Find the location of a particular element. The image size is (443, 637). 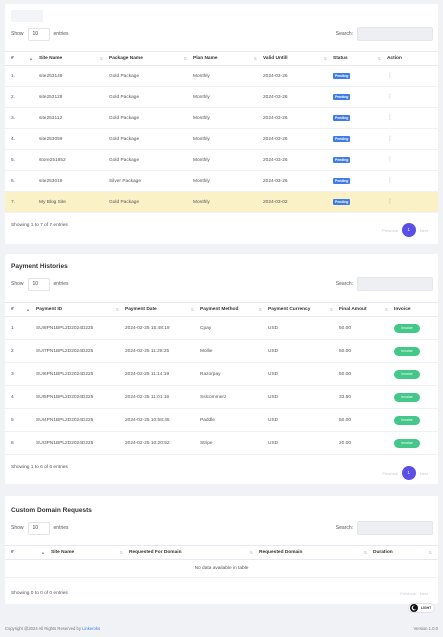

col-requested-domain: Requested Domain ⇅ is located at coordinates (316, 552).